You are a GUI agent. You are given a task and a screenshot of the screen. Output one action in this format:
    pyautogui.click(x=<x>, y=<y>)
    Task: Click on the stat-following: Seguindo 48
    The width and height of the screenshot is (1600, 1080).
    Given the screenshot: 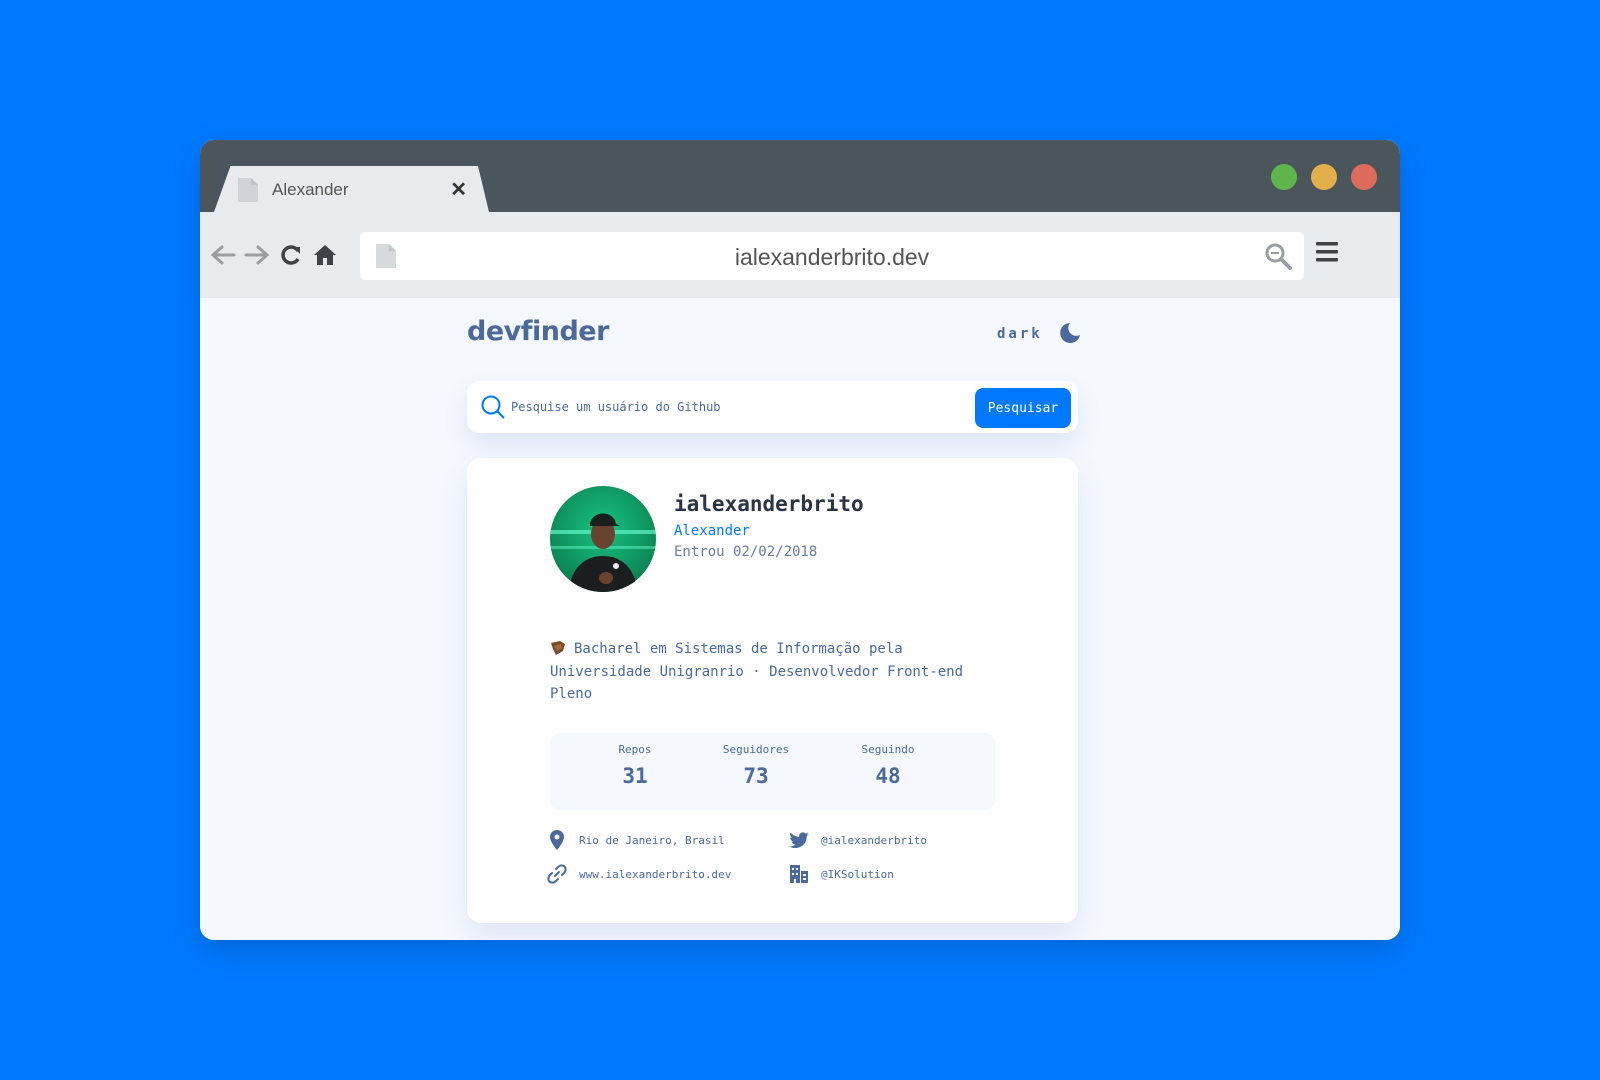 What is the action you would take?
    pyautogui.click(x=888, y=765)
    